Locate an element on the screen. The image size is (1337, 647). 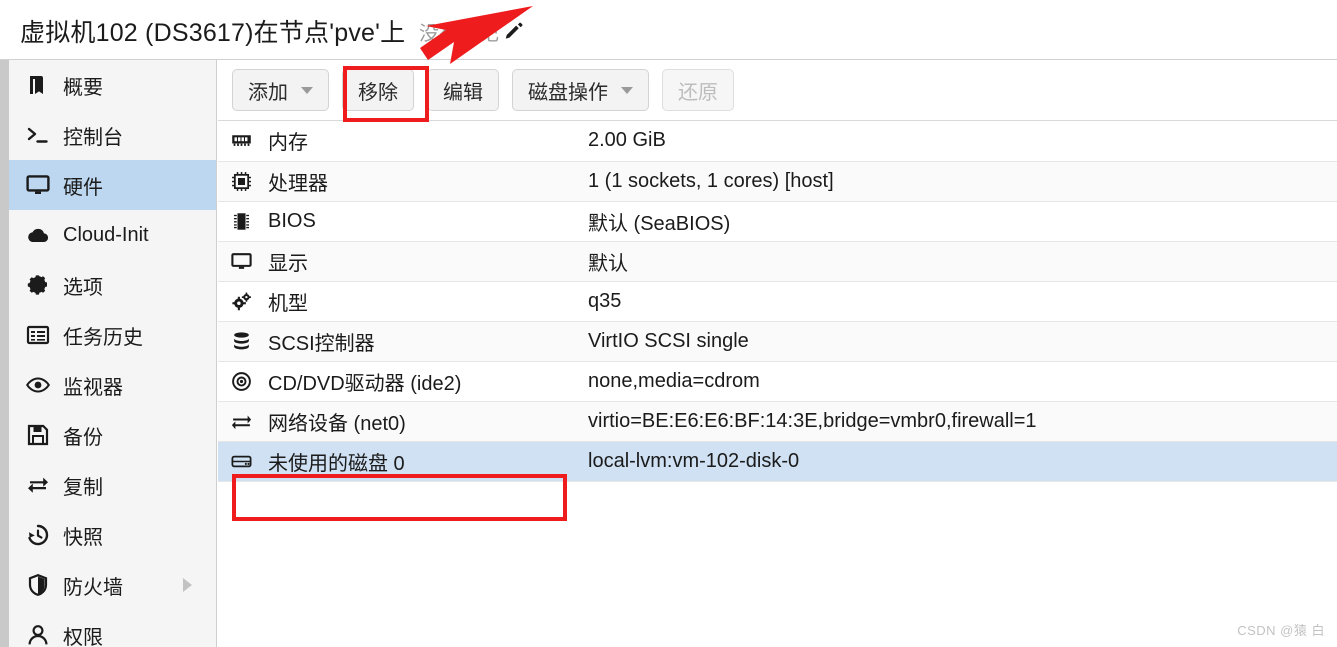
hardware-row-key: 未使用的磁盘 0 is located at coordinates (426, 461).